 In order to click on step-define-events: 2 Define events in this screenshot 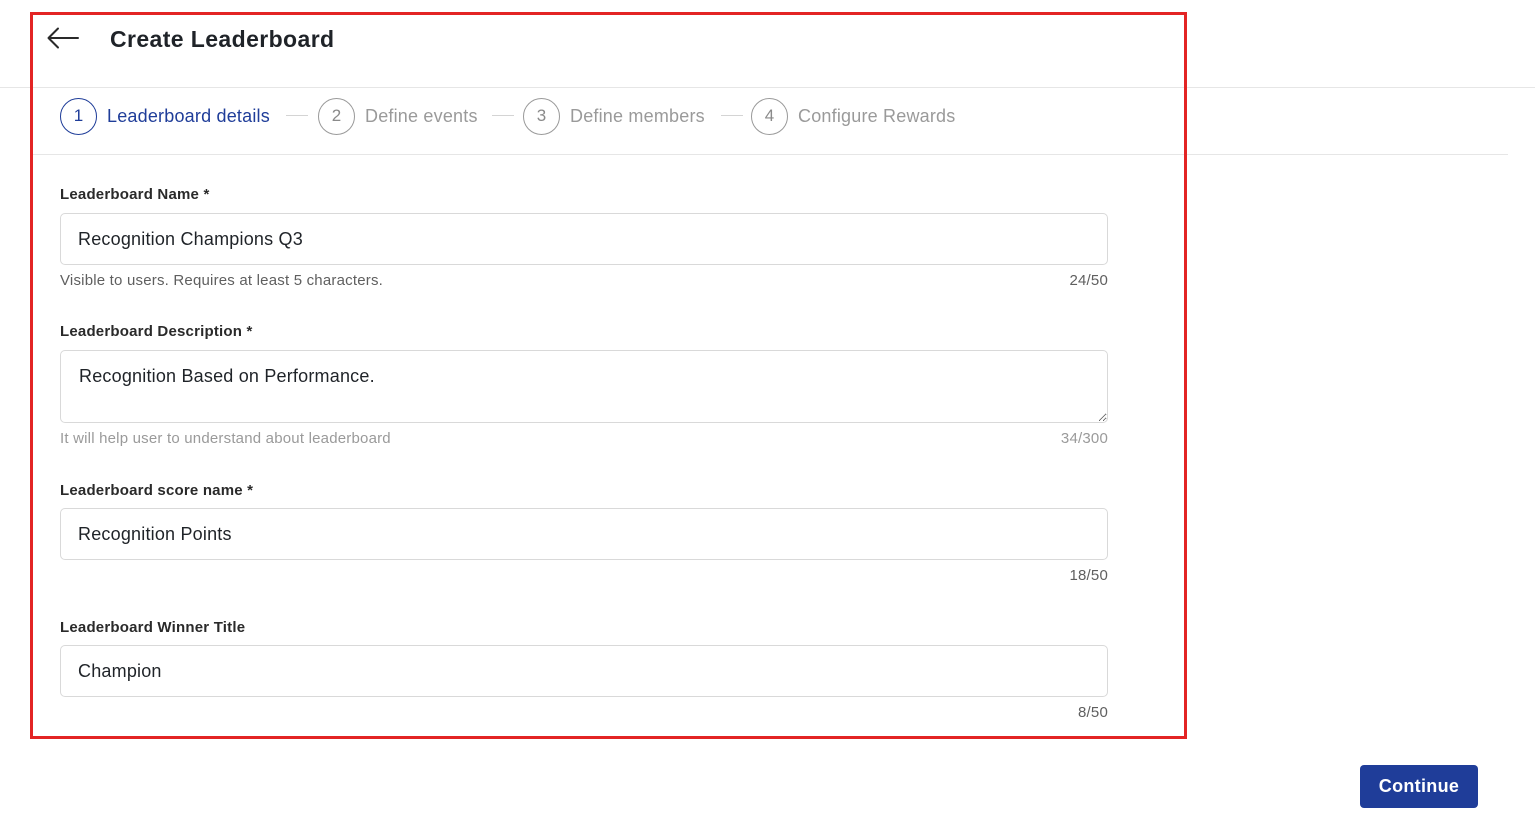, I will do `click(398, 116)`.